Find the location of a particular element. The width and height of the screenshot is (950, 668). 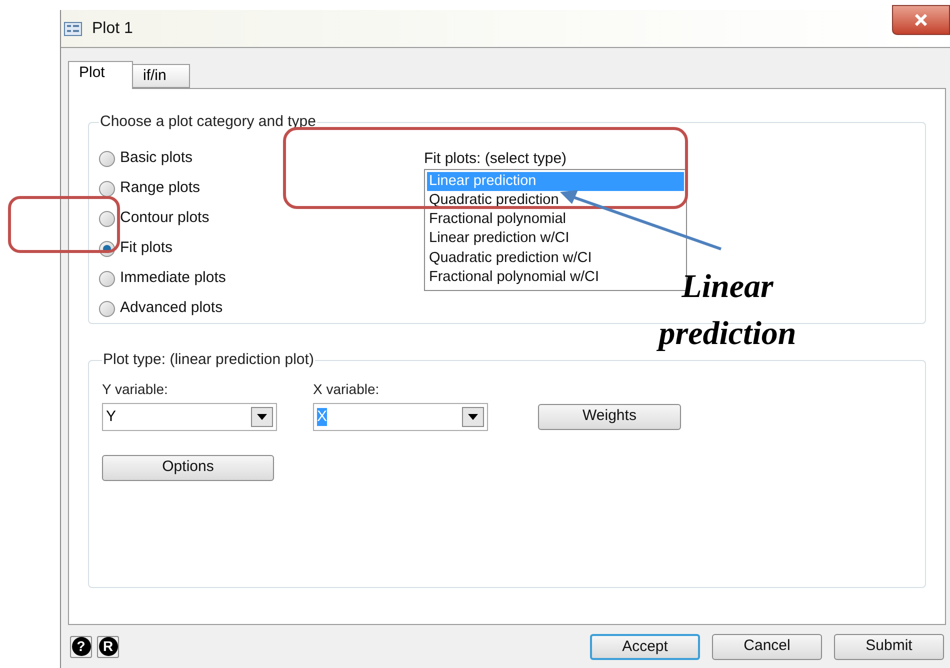

dropdown-value: X is located at coordinates (322, 417).